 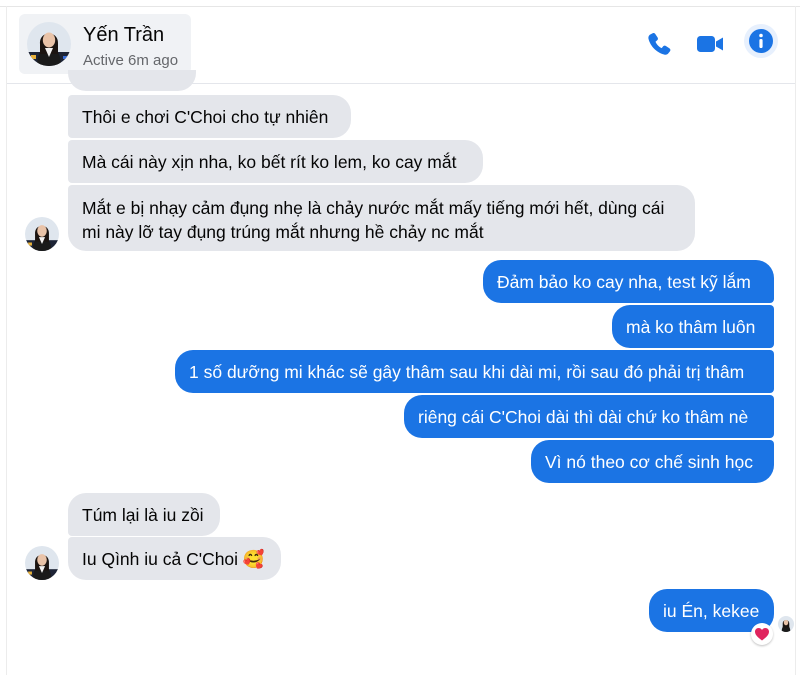 I want to click on message-text: Thôi e chơi C'Choi cho tự nhiên, so click(x=205, y=117).